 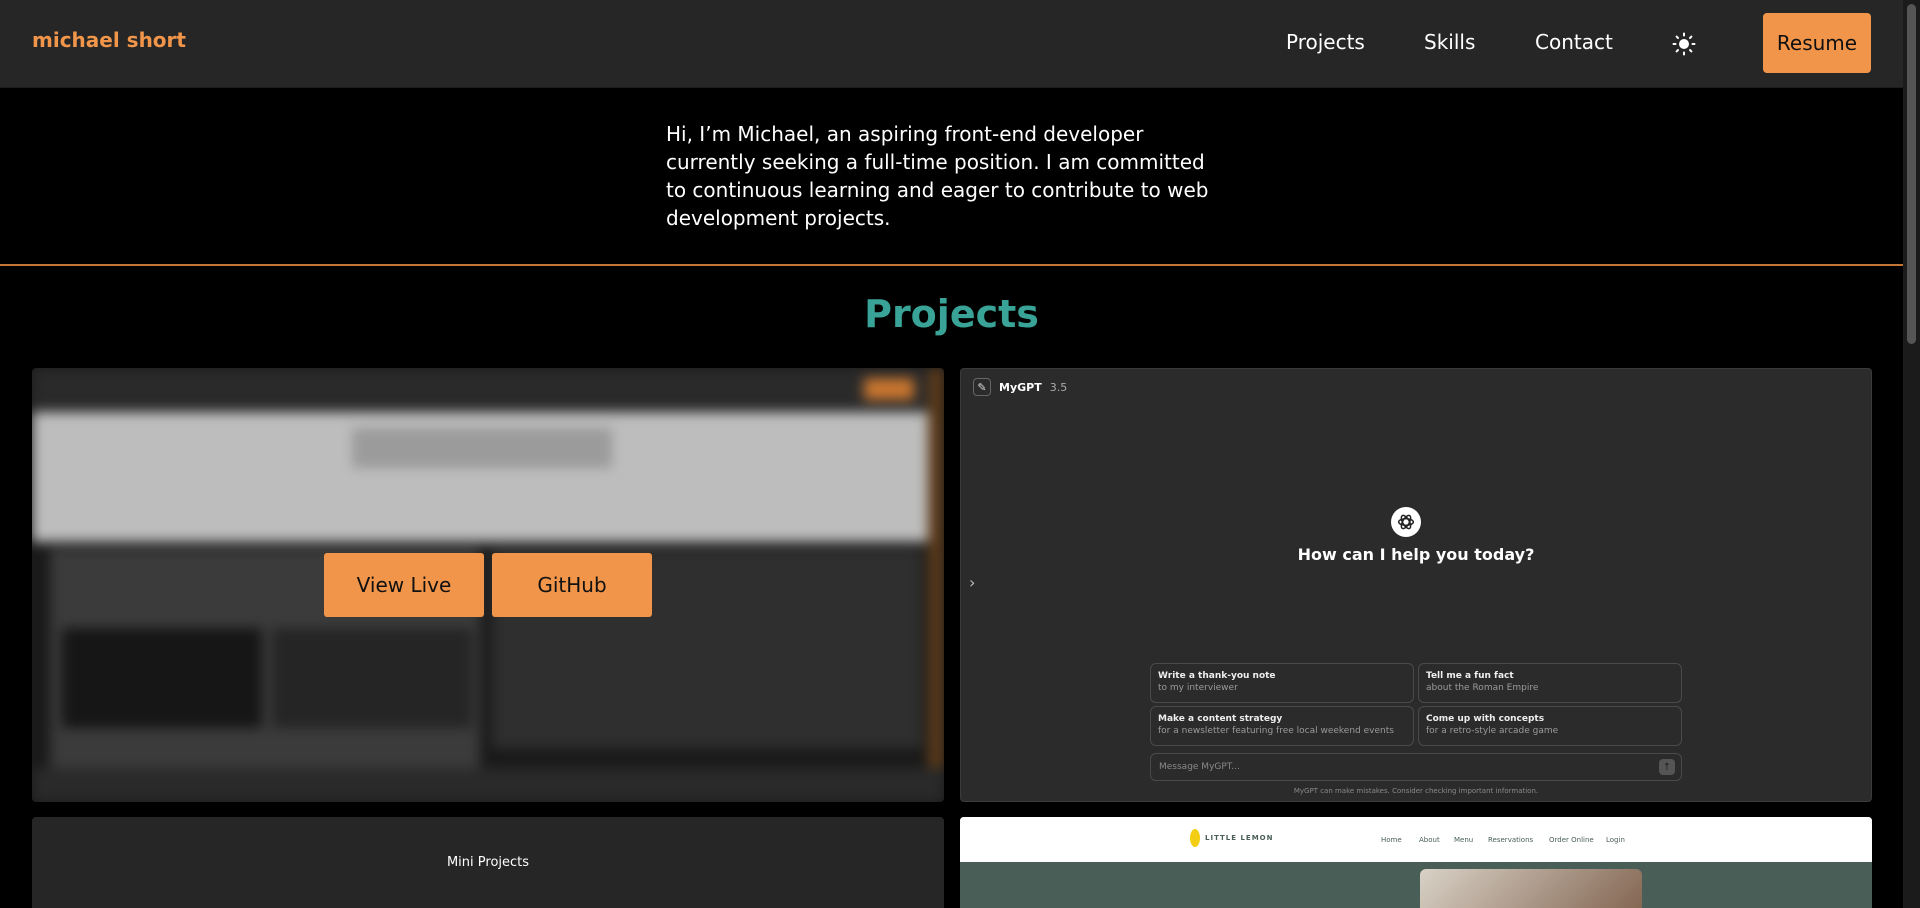 What do you see at coordinates (1198, 688) in the screenshot?
I see `suggestion-subtitle: to my interviewer` at bounding box center [1198, 688].